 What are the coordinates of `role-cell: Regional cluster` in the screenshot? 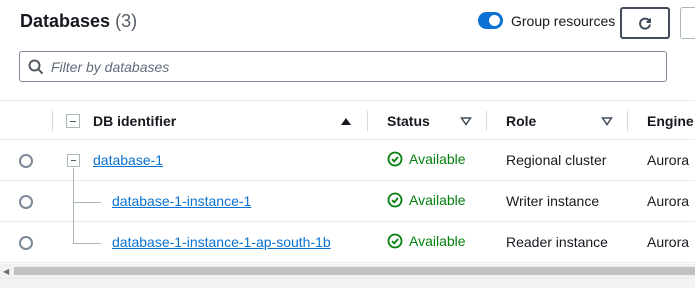 It's located at (556, 160).